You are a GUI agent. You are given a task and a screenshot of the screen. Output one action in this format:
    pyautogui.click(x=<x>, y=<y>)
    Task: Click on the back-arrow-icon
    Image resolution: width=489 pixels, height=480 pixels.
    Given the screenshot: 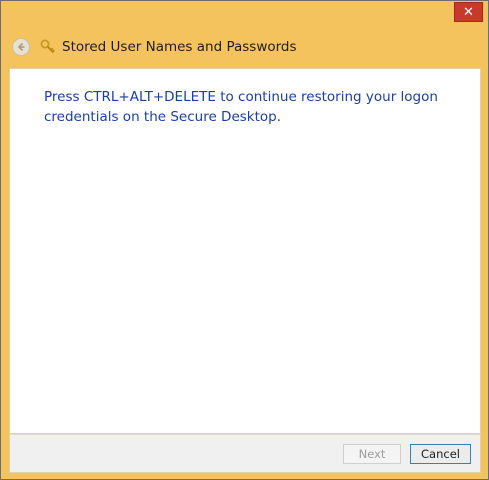 What is the action you would take?
    pyautogui.click(x=21, y=47)
    